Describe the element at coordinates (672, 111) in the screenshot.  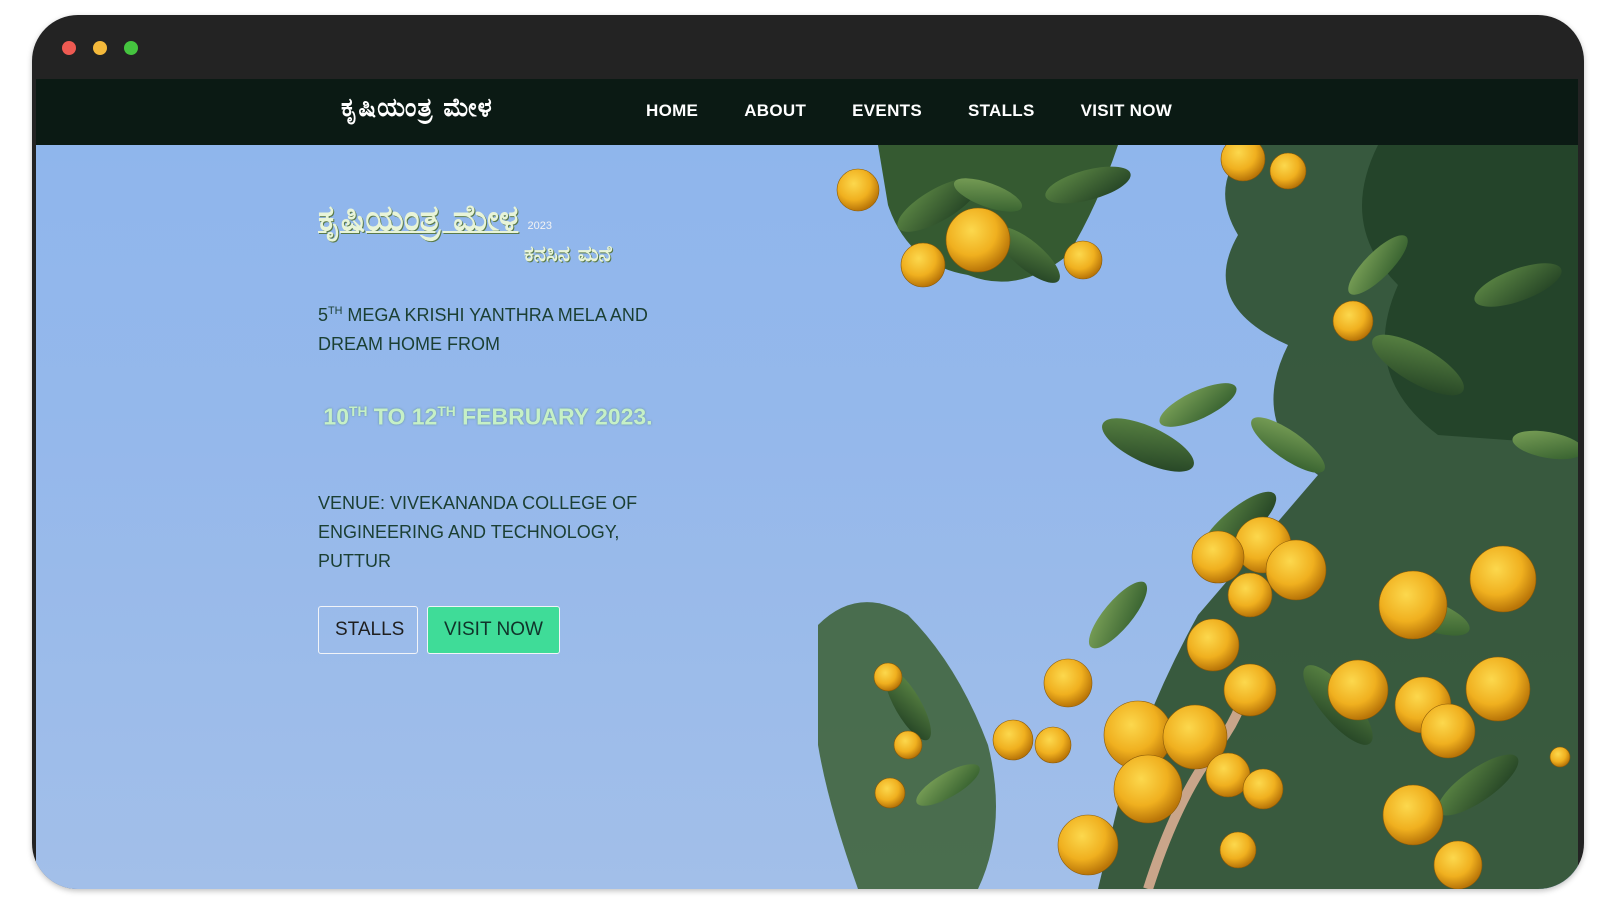
I see `nav-home: HOME` at that location.